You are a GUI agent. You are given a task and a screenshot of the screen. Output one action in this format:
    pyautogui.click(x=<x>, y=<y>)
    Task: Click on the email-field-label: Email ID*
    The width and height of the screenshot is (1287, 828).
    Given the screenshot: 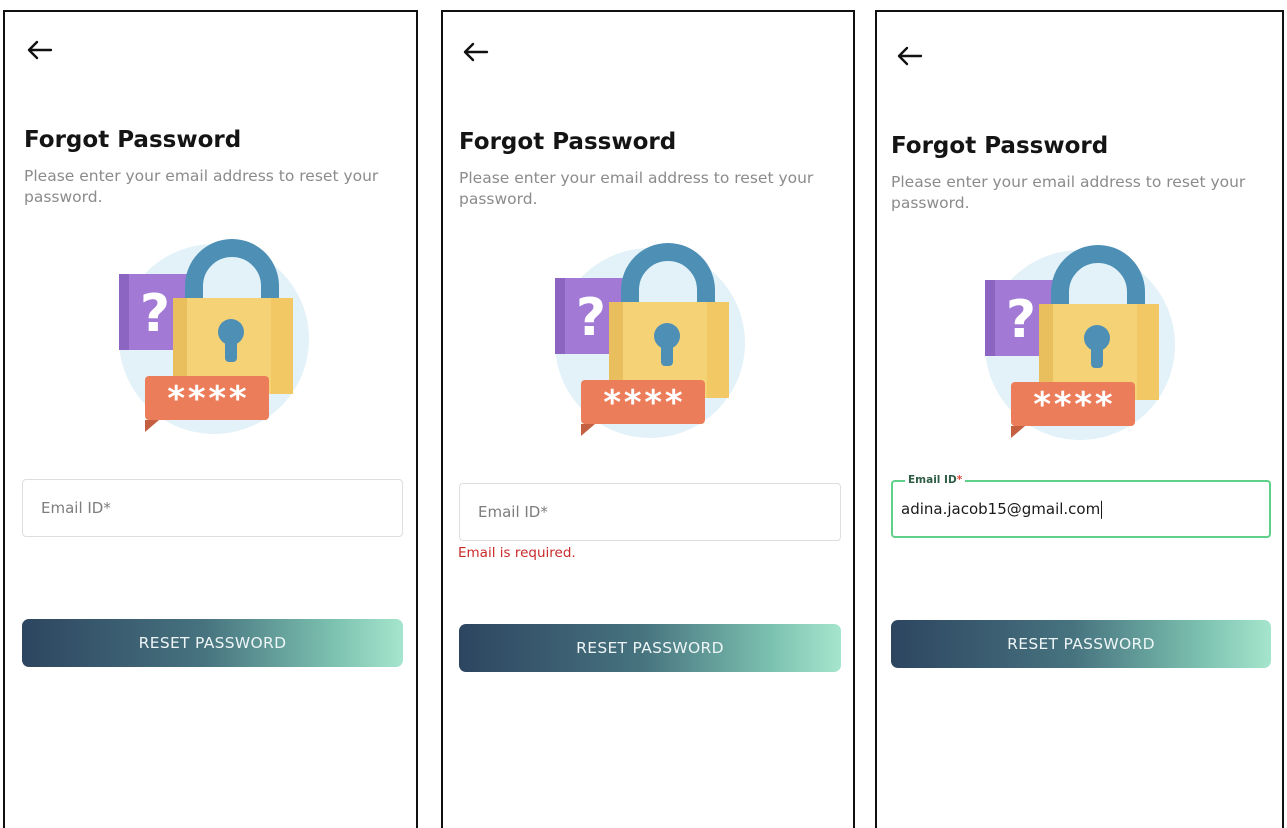 What is the action you would take?
    pyautogui.click(x=935, y=480)
    